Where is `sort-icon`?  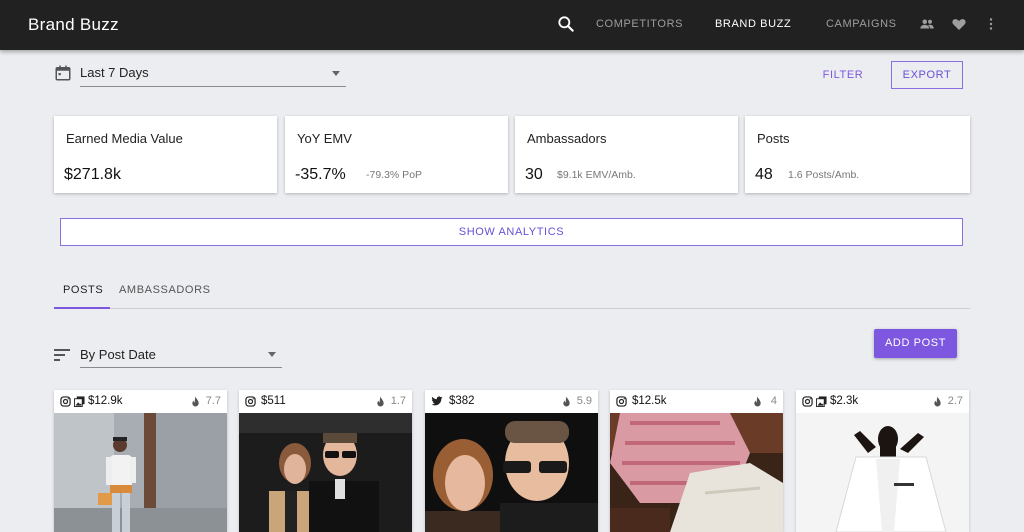
sort-icon is located at coordinates (62, 355).